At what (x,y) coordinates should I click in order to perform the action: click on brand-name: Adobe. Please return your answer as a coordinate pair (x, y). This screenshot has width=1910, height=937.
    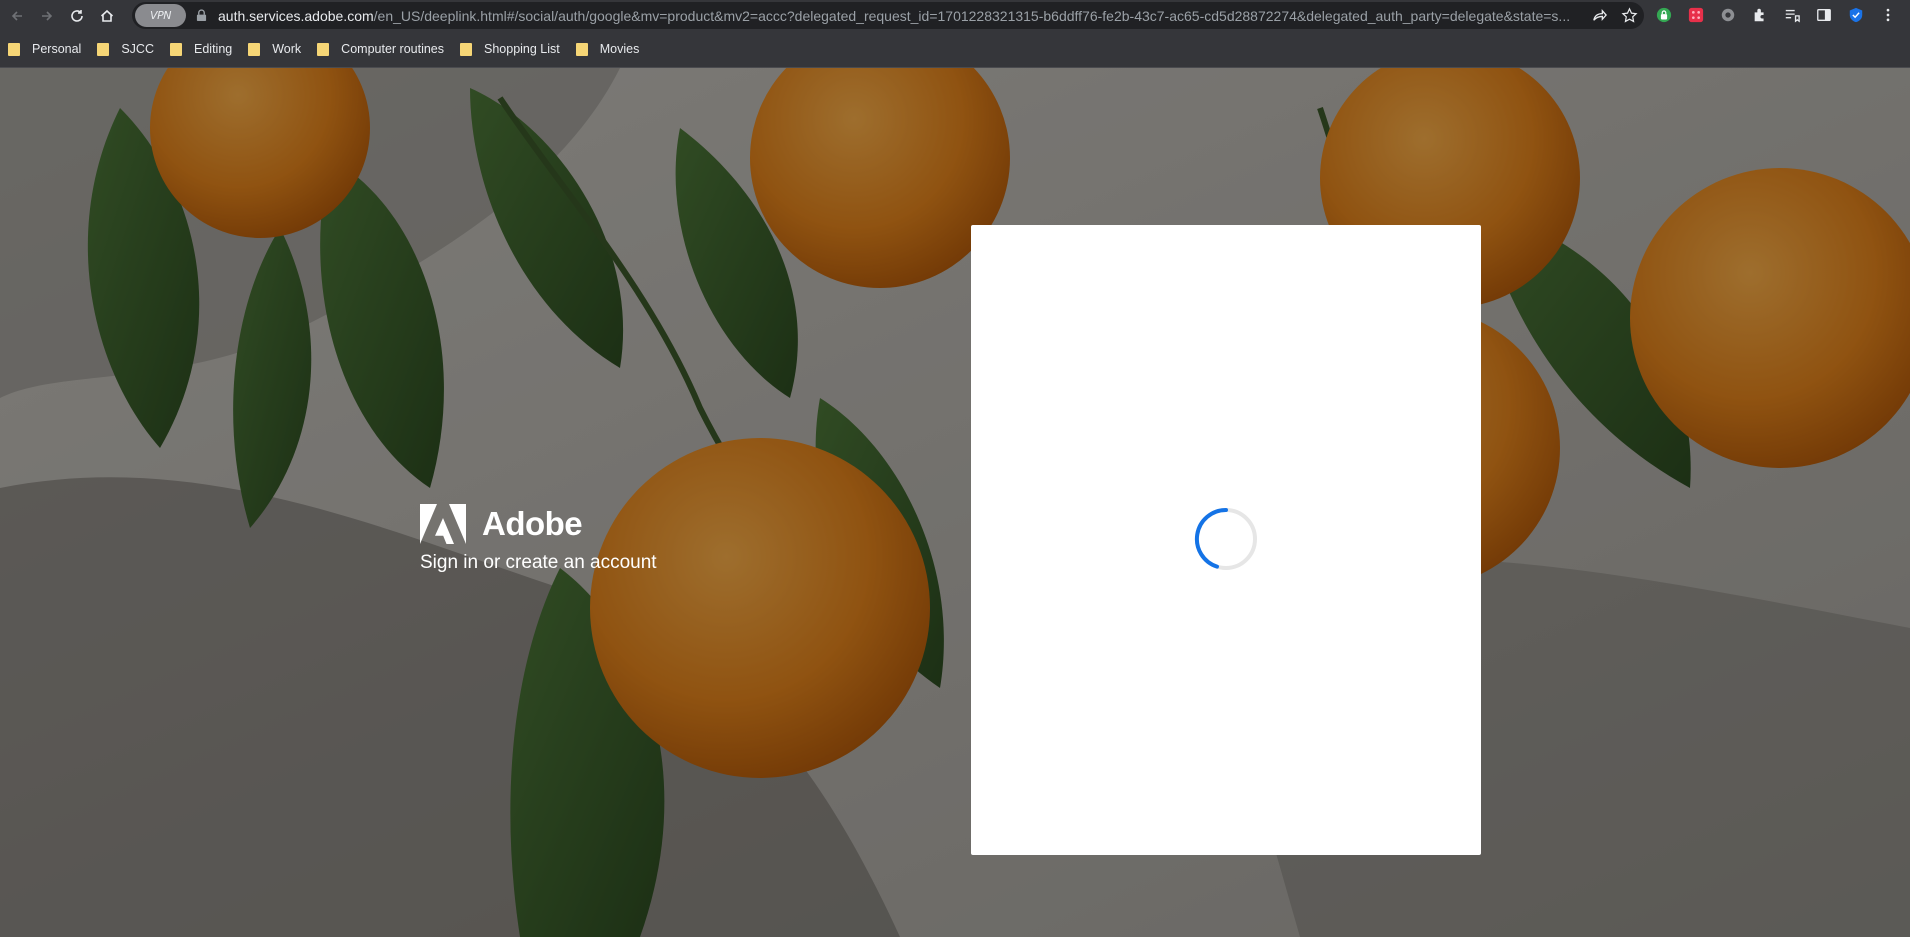
    Looking at the image, I should click on (532, 523).